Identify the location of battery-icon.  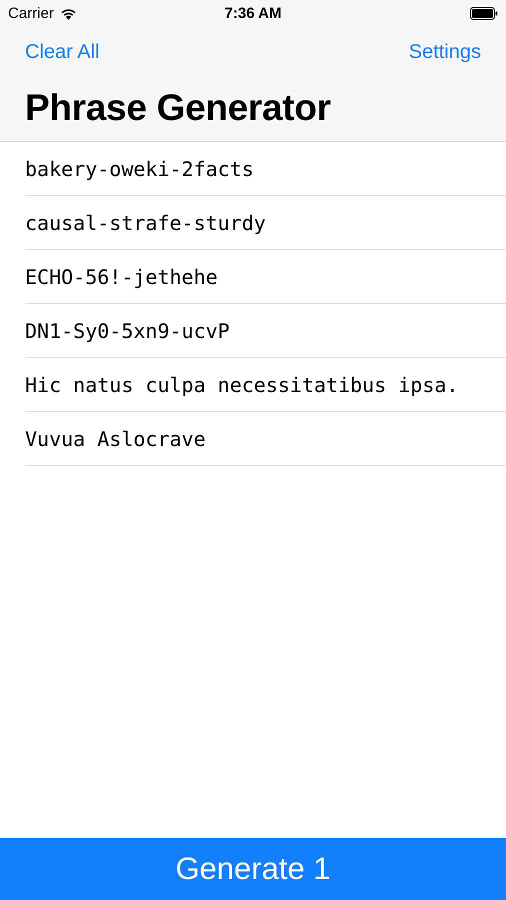
(484, 13).